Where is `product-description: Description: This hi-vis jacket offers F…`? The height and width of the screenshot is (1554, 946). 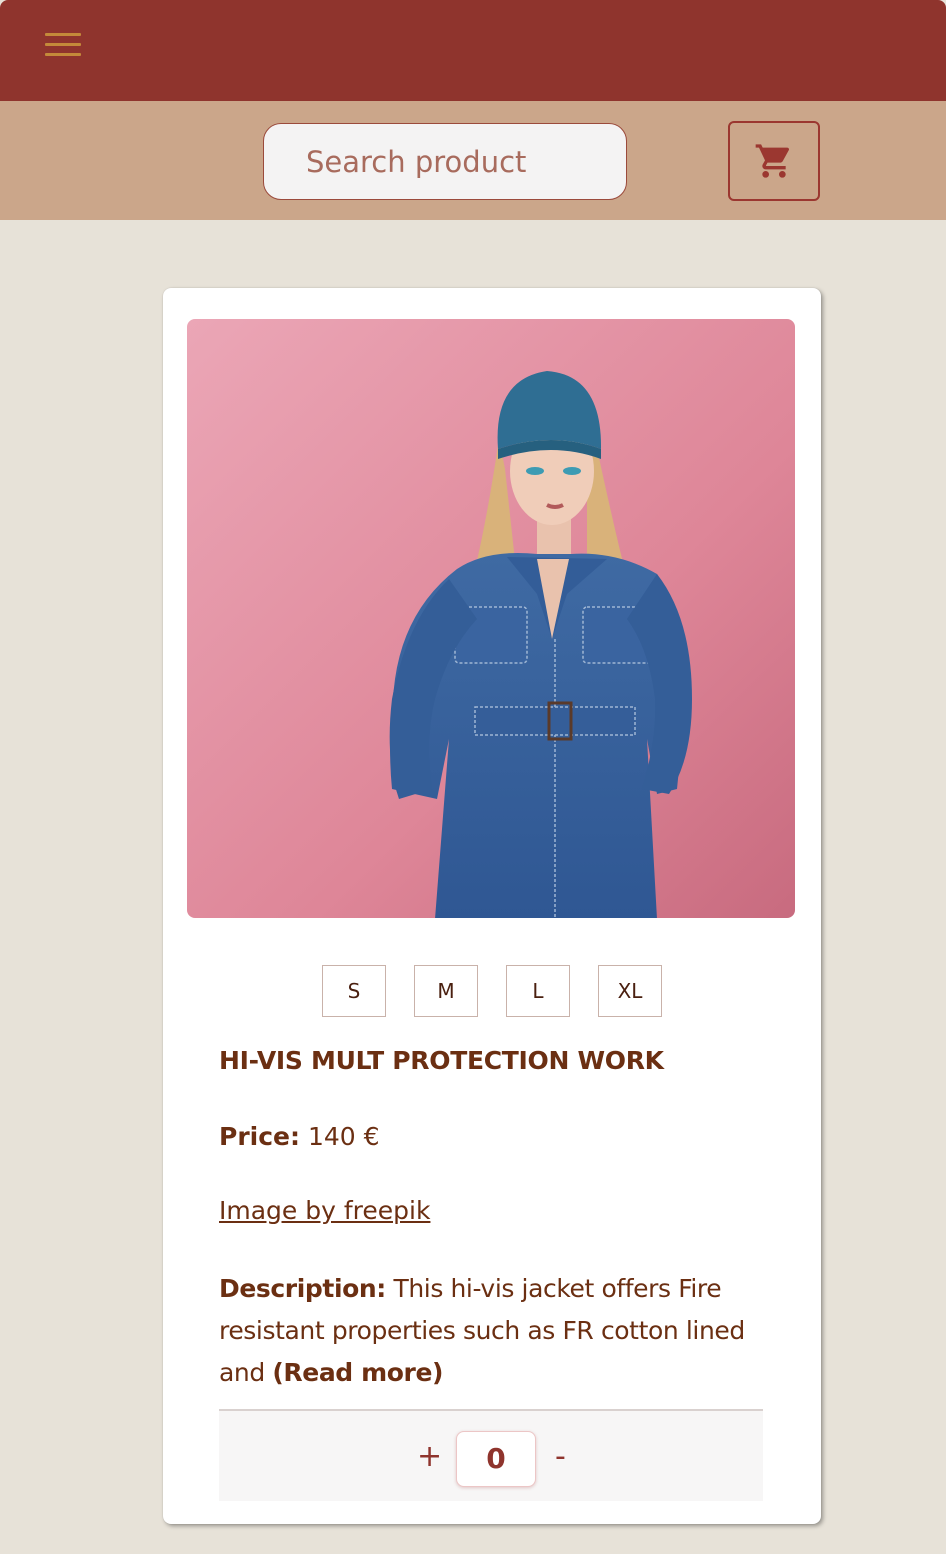 product-description: Description: This hi-vis jacket offers F… is located at coordinates (499, 1331).